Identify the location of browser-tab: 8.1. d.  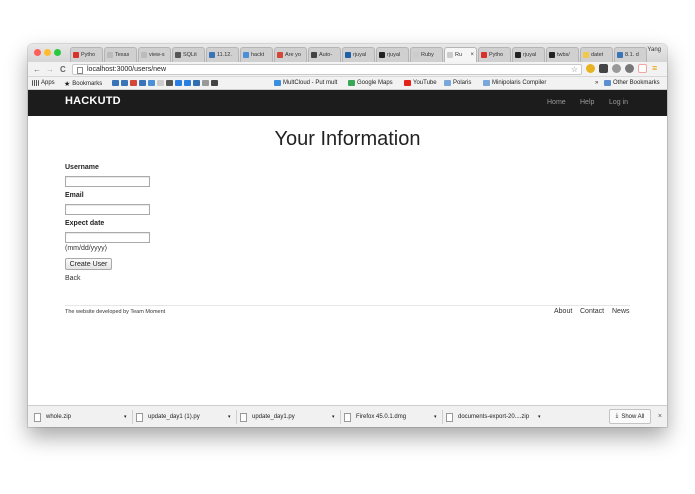
(630, 54).